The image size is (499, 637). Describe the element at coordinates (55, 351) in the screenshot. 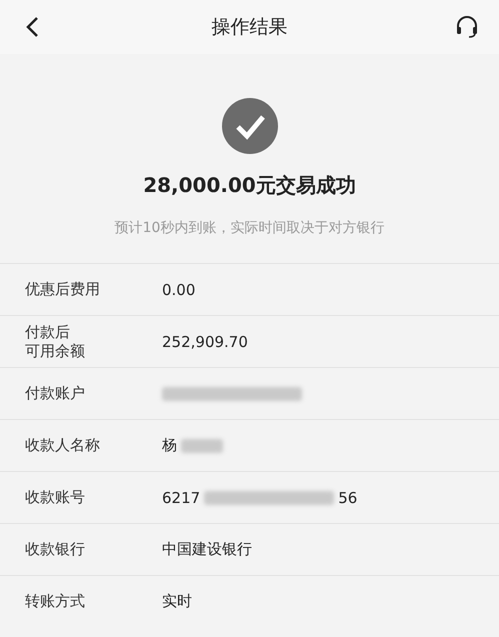

I see `detail-label: 可用余额` at that location.